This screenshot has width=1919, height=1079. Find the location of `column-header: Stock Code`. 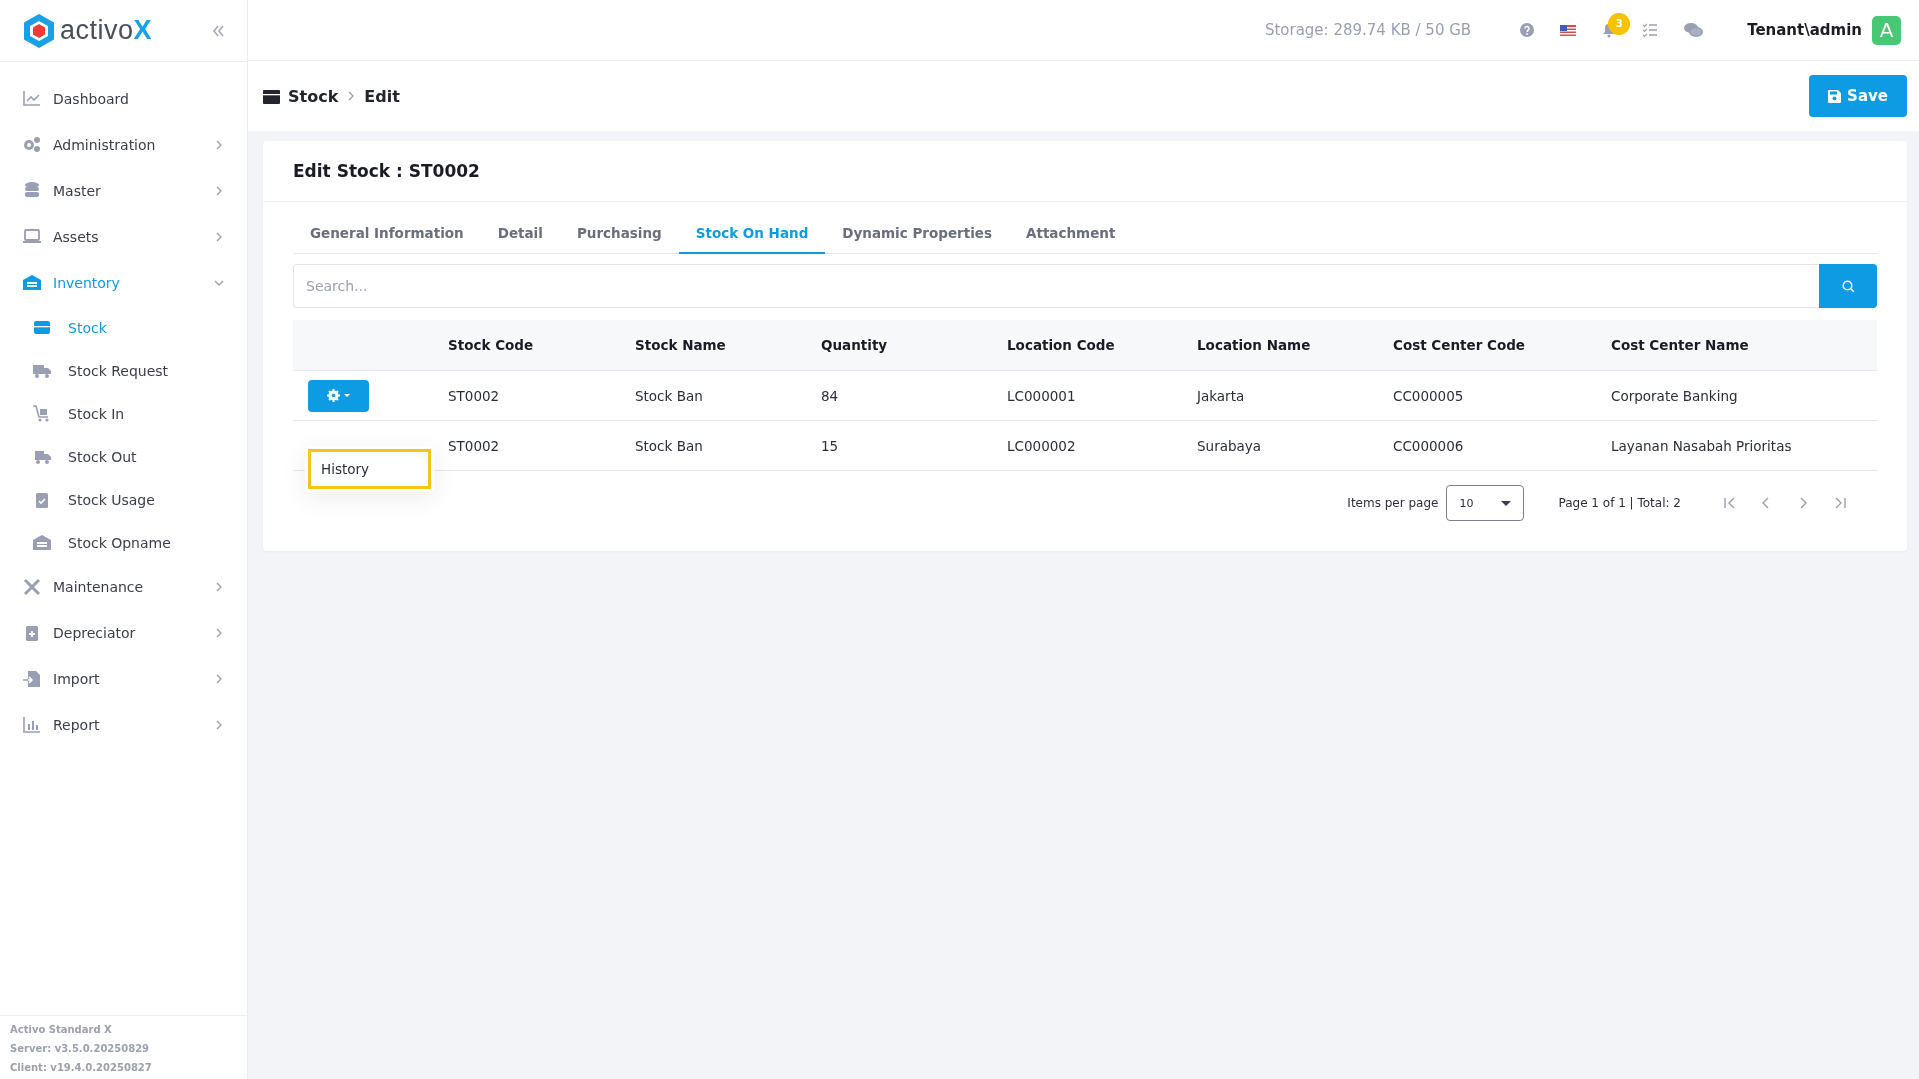

column-header: Stock Code is located at coordinates (491, 345).